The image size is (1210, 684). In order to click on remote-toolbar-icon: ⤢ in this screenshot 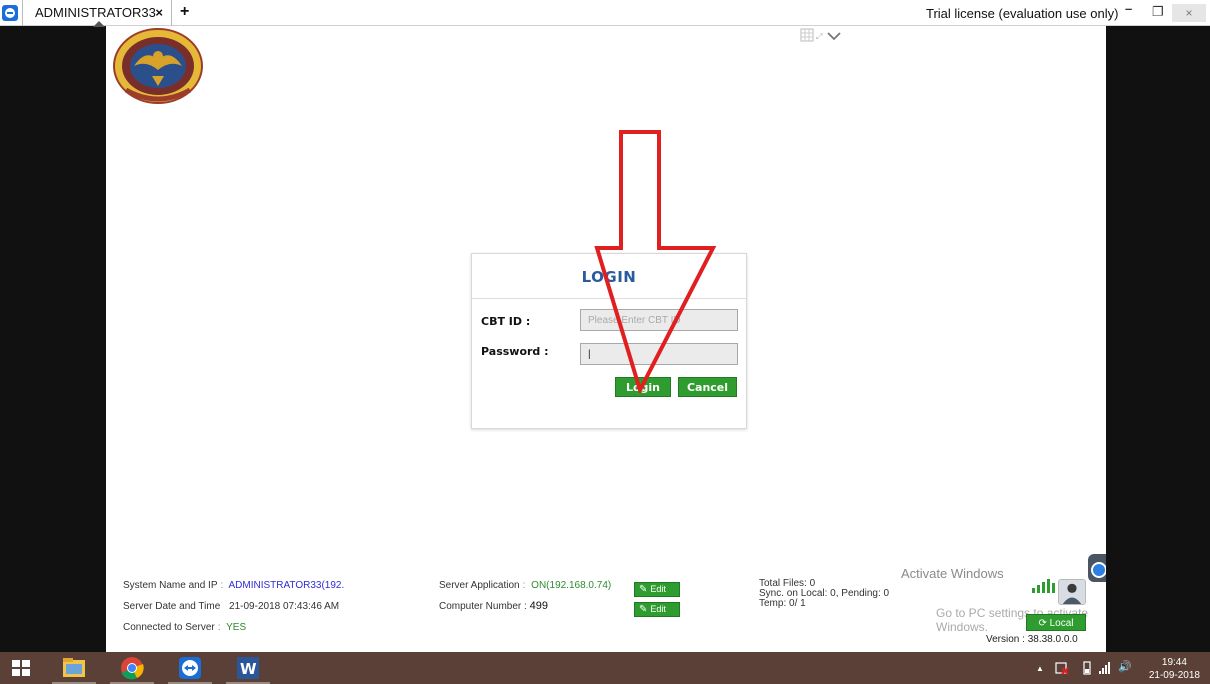, I will do `click(823, 36)`.